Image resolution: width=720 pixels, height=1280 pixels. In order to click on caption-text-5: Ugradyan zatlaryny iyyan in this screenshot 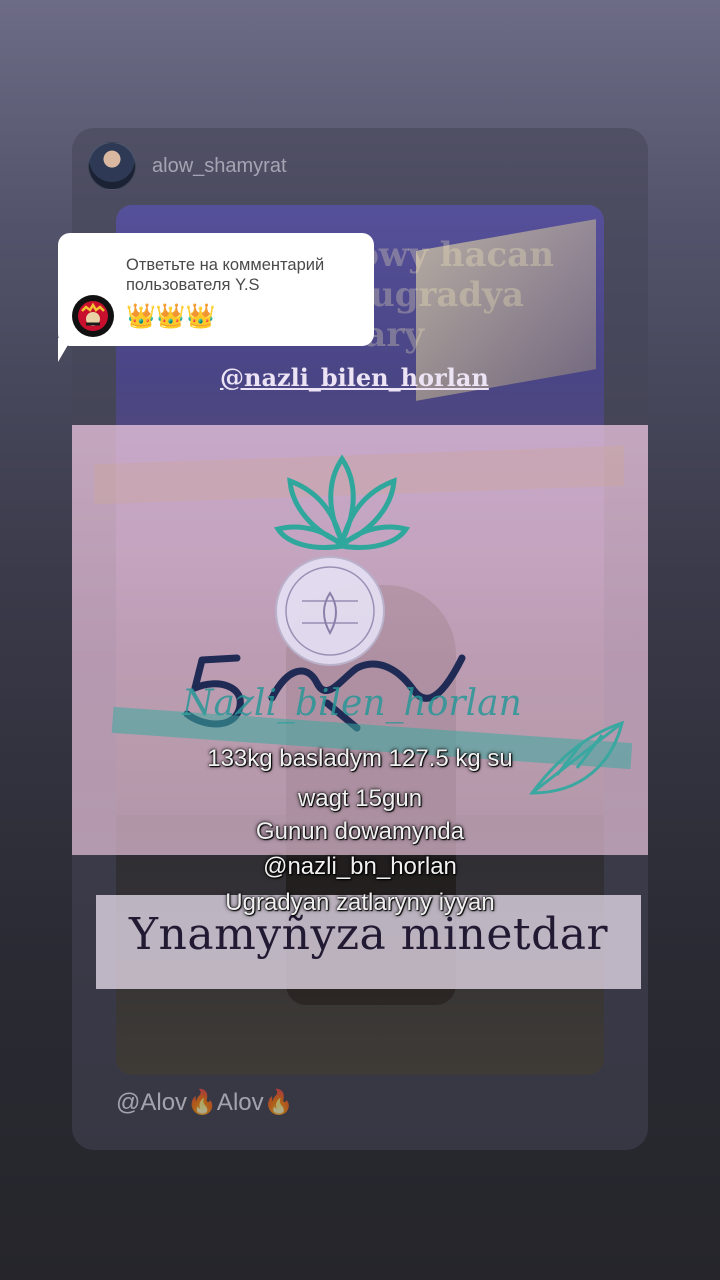, I will do `click(360, 902)`.